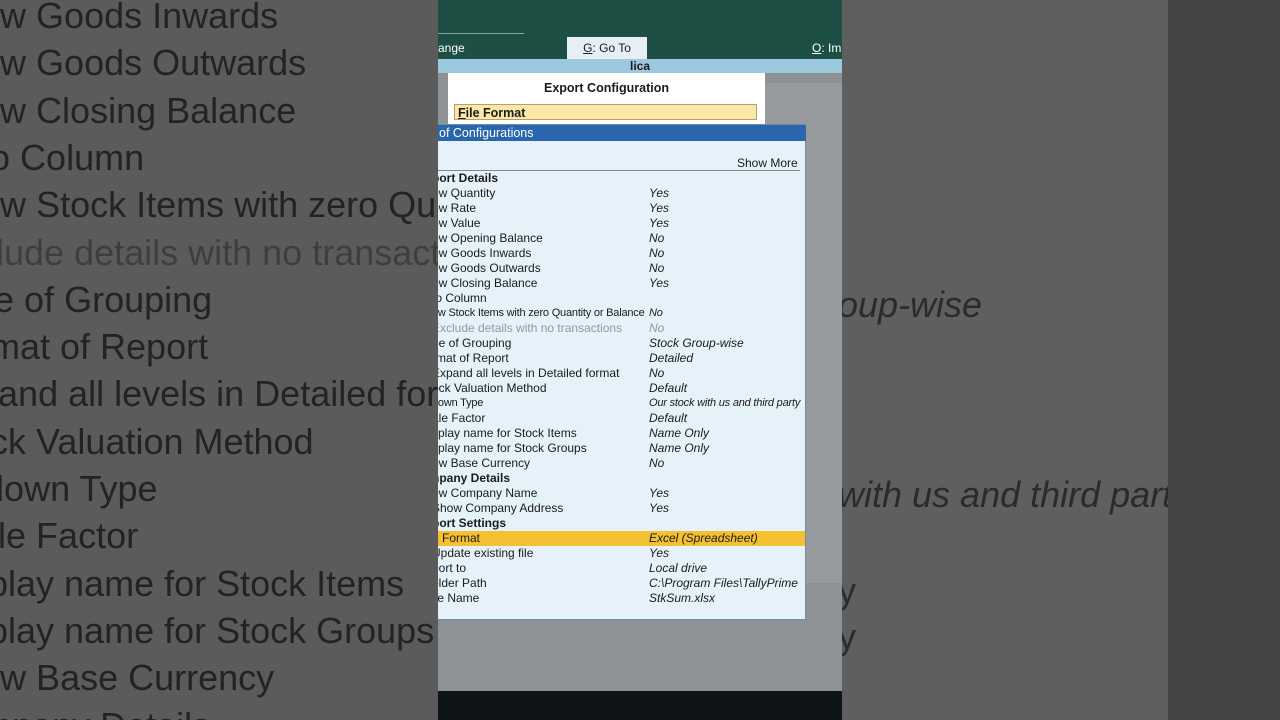 This screenshot has width=1280, height=720. I want to click on config-label: rmat of Report, so click(473, 358).